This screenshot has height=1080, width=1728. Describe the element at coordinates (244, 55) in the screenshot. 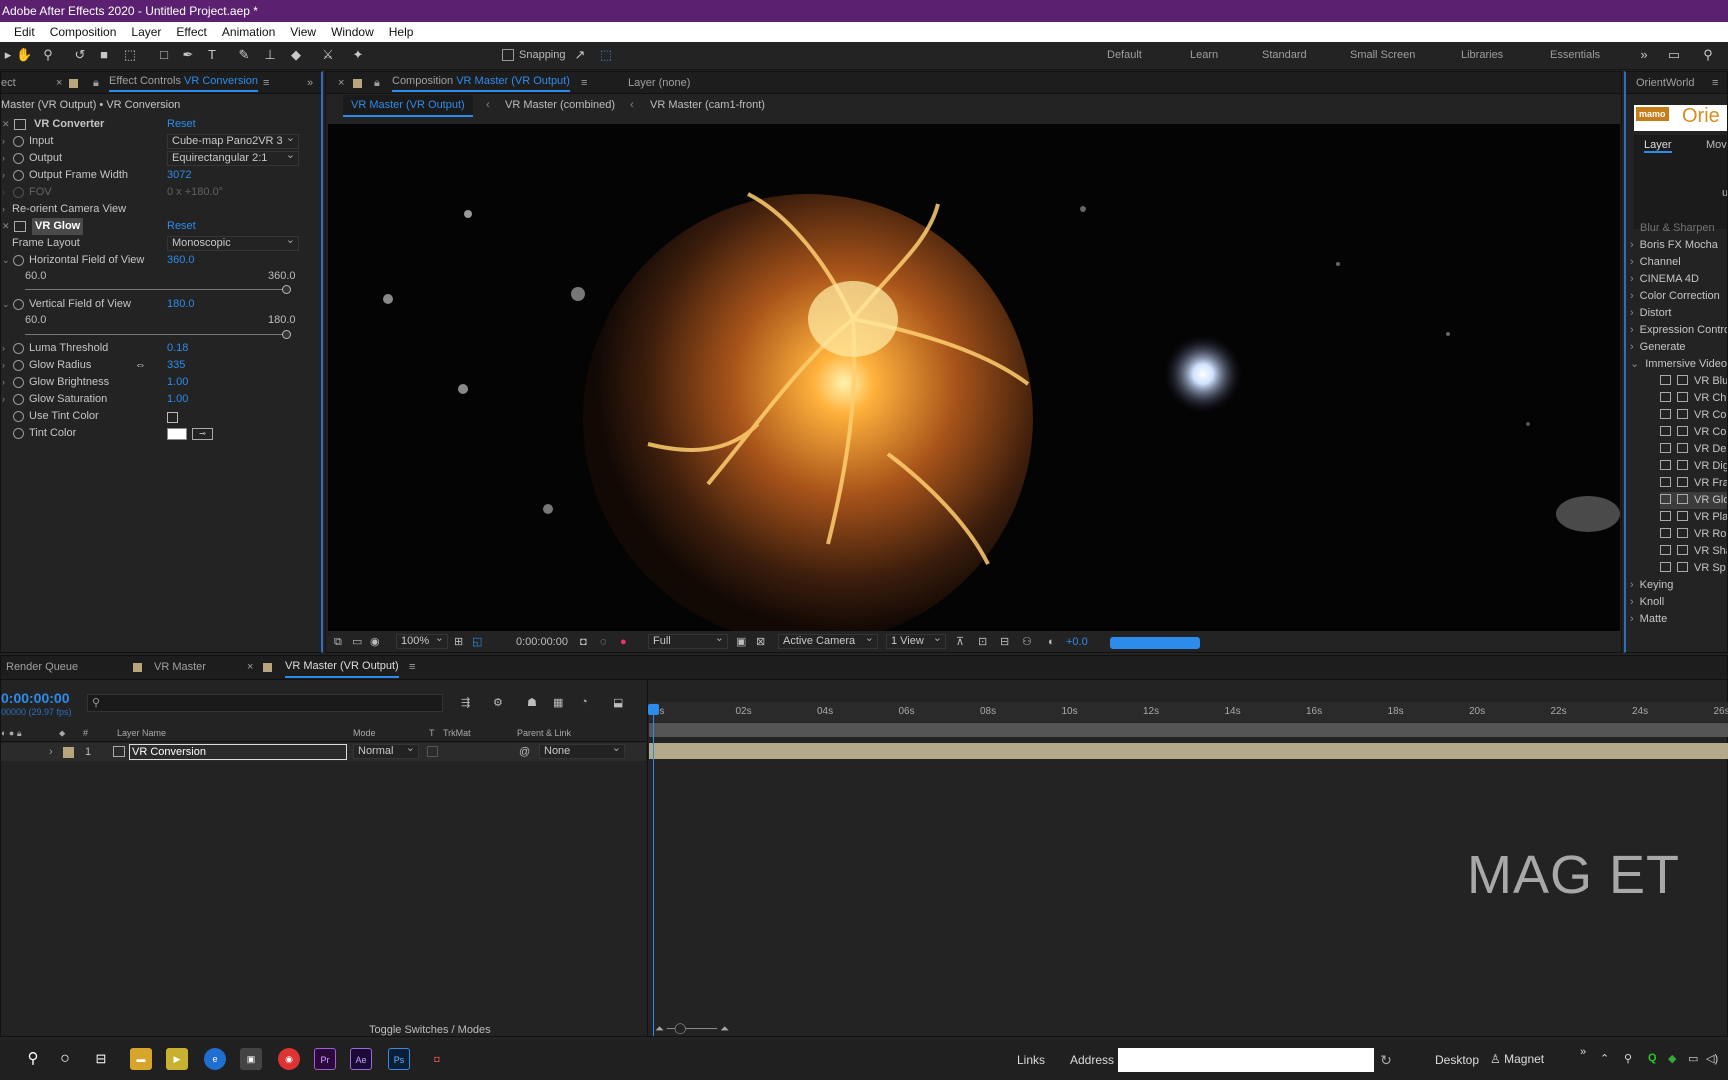

I see `brush-tool-icon: ✎` at that location.